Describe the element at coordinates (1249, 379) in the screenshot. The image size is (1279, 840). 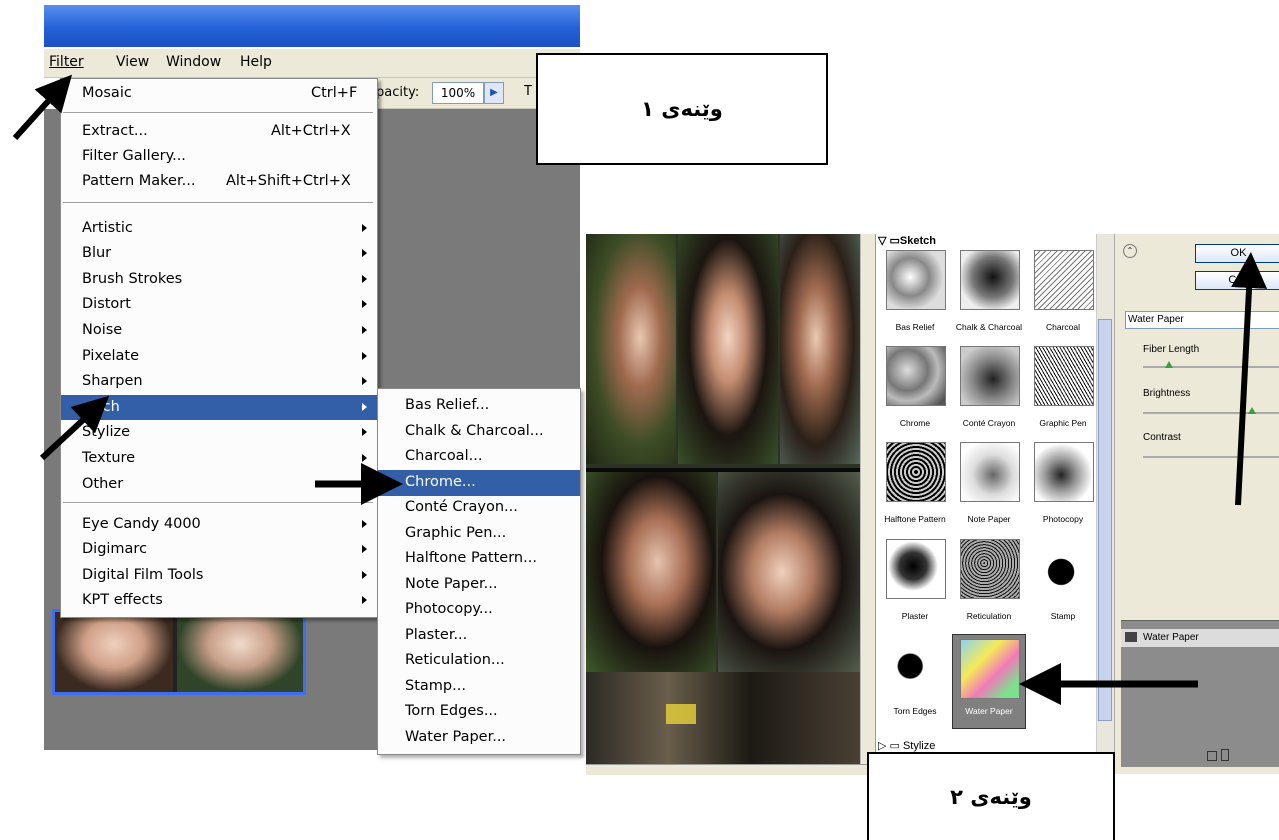
I see `arrow-to-ok-button` at that location.